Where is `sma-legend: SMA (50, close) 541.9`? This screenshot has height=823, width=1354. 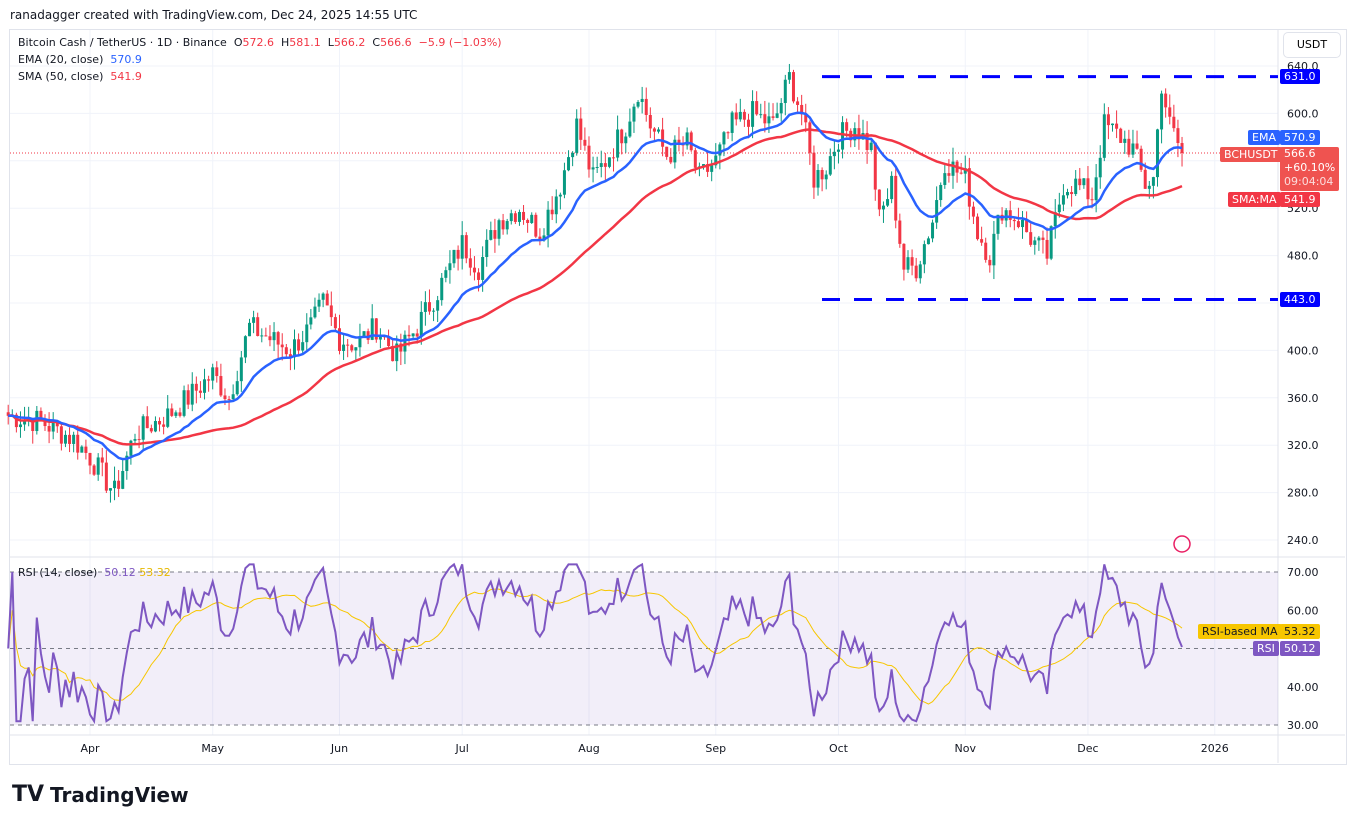 sma-legend: SMA (50, close) 541.9 is located at coordinates (80, 76).